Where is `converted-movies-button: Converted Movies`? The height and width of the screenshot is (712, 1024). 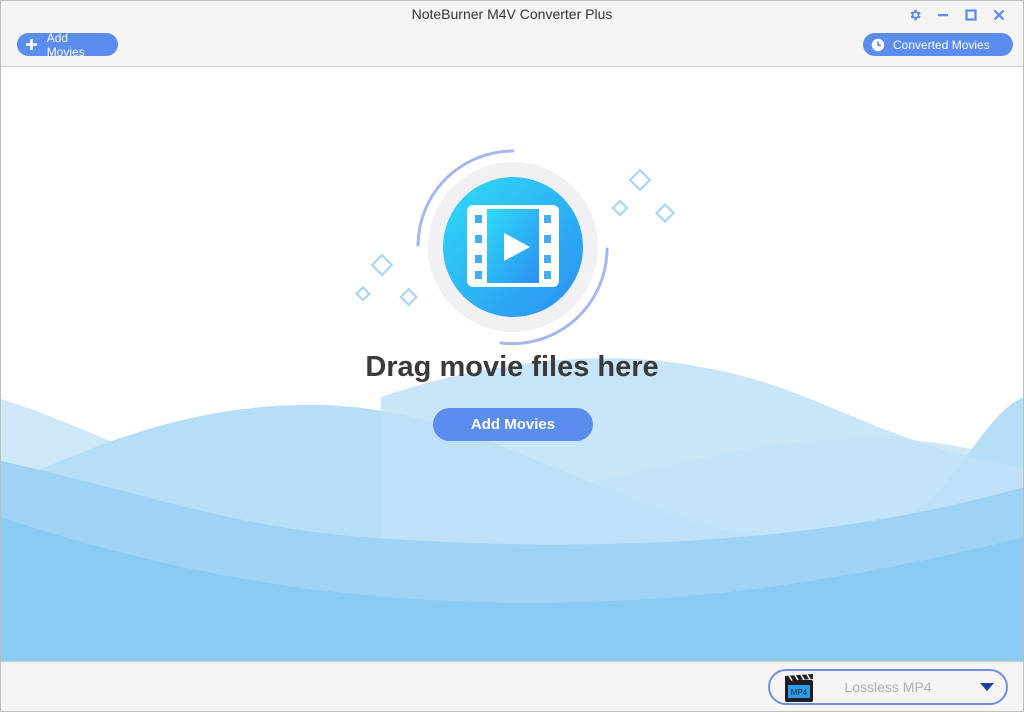 converted-movies-button: Converted Movies is located at coordinates (938, 44).